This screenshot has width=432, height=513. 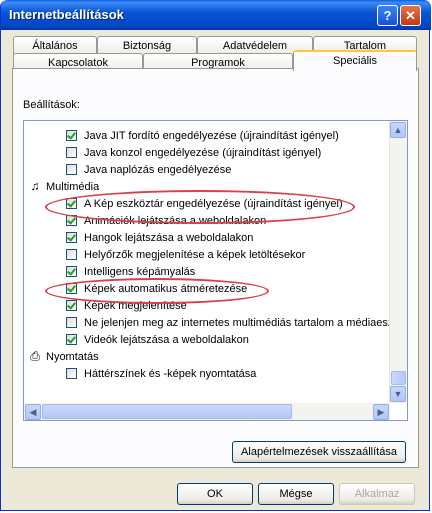 I want to click on scroll-right-button: ▶, so click(x=381, y=412).